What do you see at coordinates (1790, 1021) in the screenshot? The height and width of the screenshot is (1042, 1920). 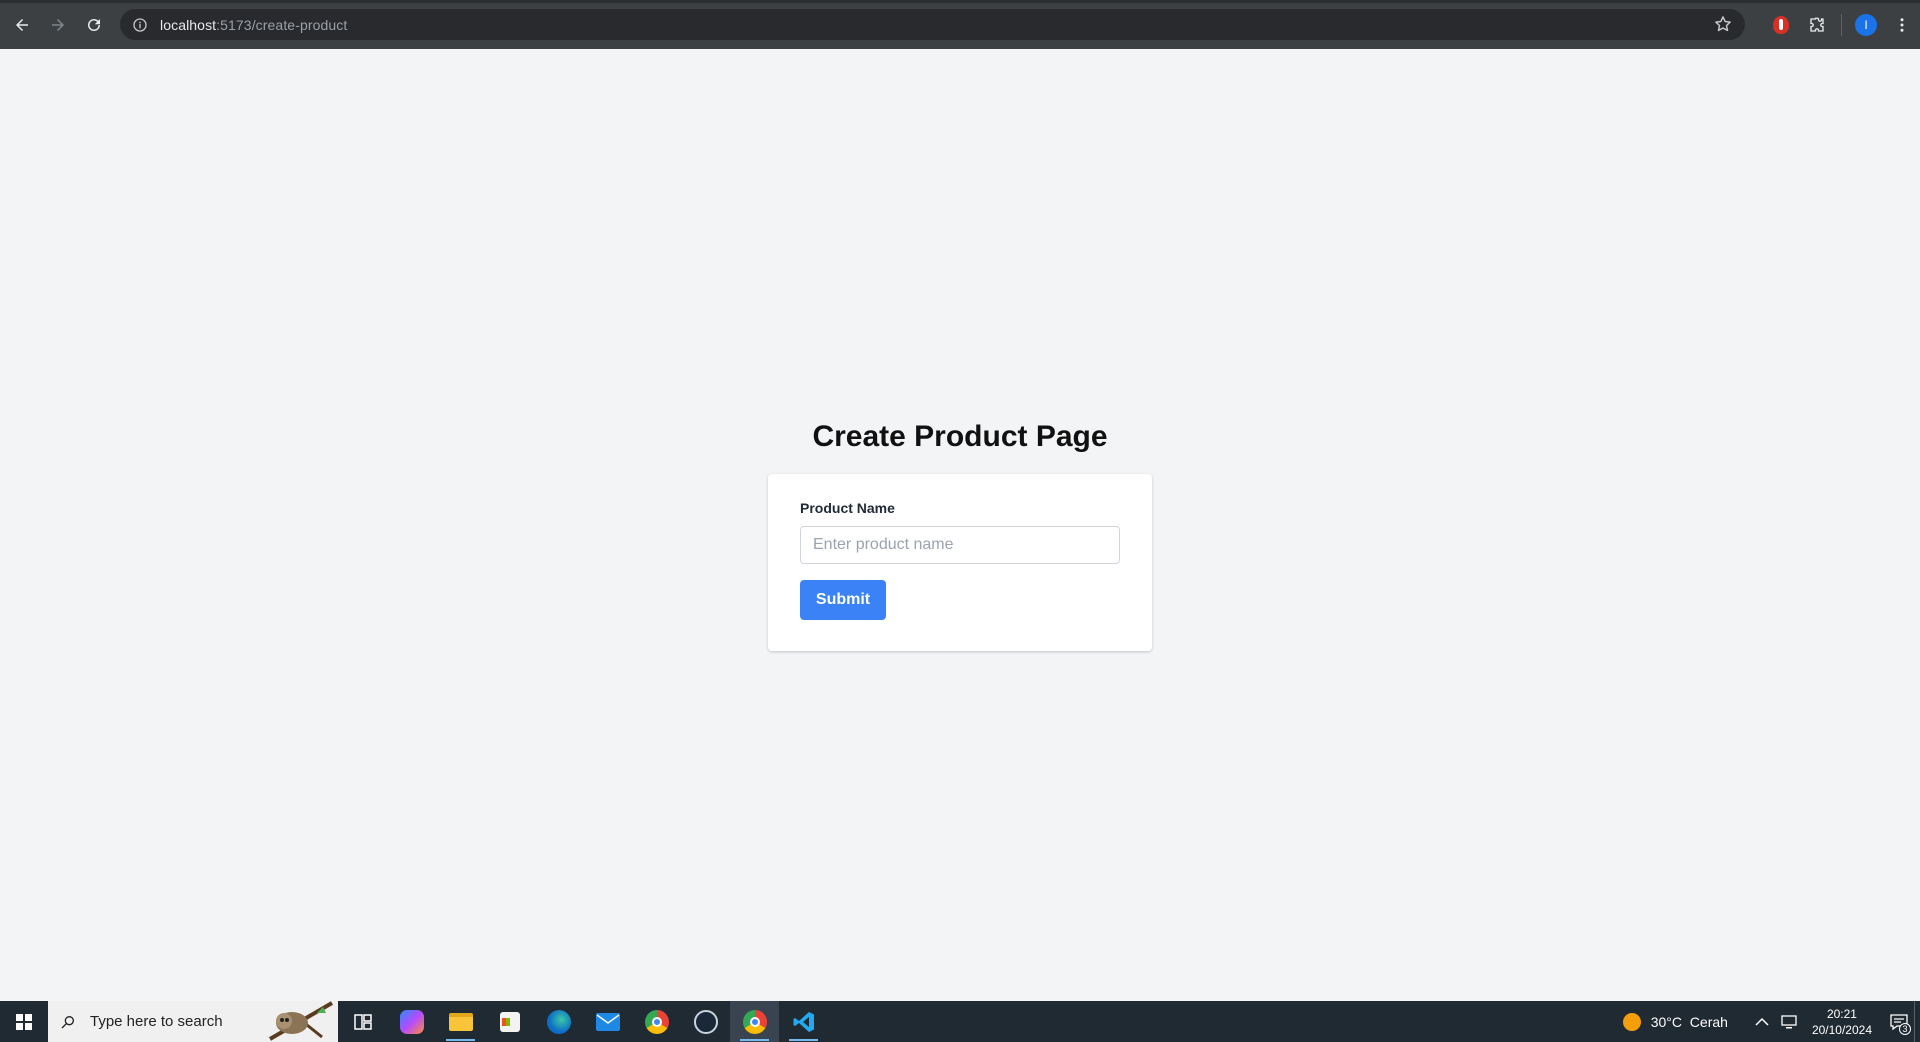 I see `network-icon` at bounding box center [1790, 1021].